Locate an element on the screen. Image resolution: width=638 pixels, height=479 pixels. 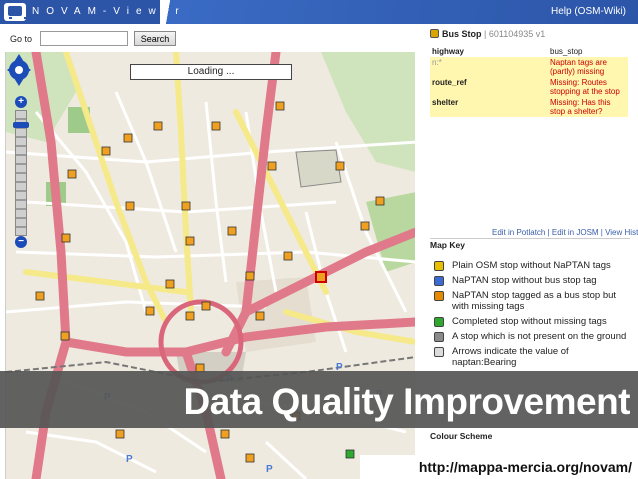
zoom-slider-track is located at coordinates (21, 173).